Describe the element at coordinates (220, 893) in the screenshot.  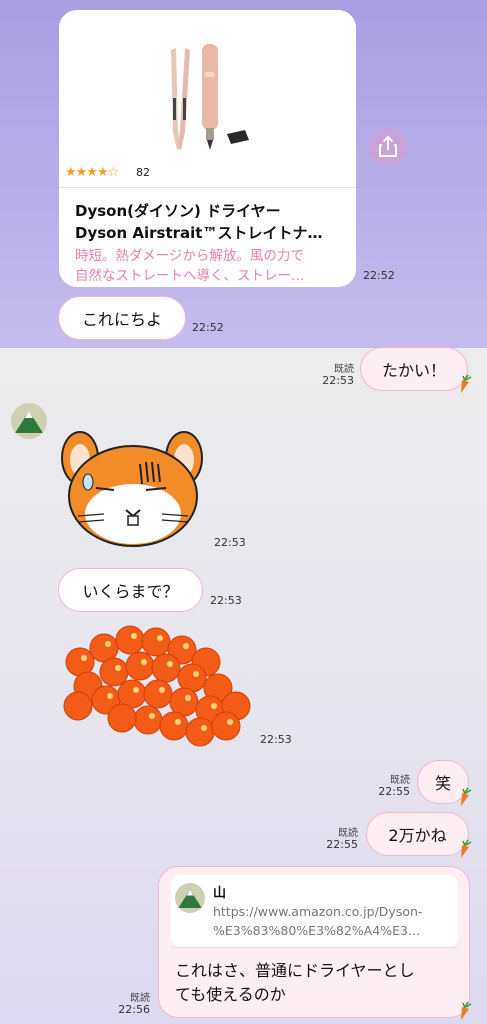
I see `quote-author: 山` at that location.